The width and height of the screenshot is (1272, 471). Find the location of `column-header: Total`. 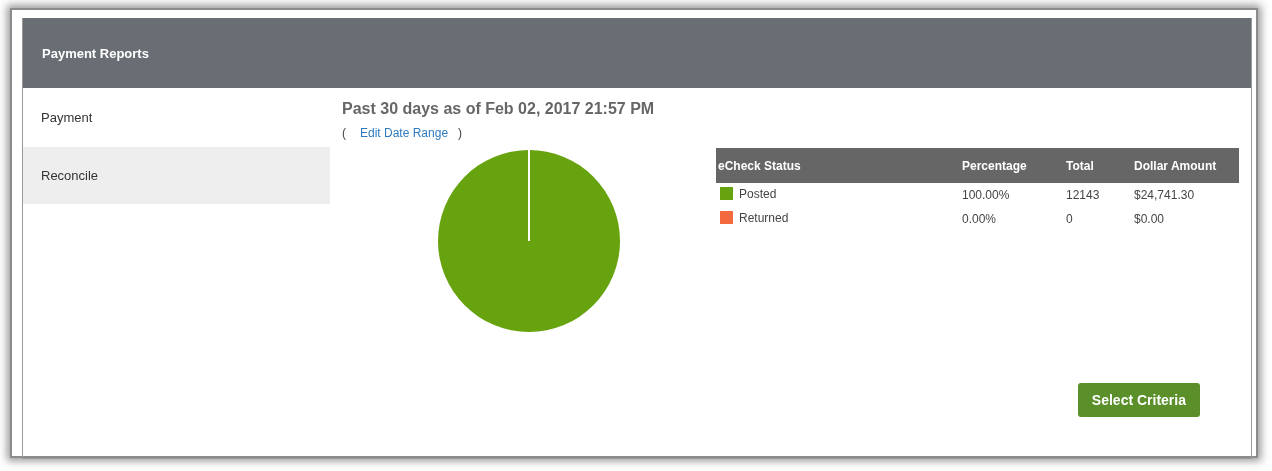

column-header: Total is located at coordinates (1098, 165).